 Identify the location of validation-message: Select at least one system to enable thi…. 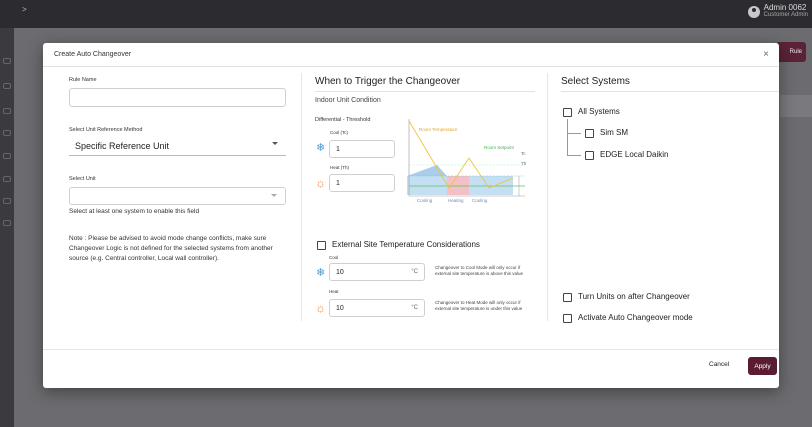
(134, 211).